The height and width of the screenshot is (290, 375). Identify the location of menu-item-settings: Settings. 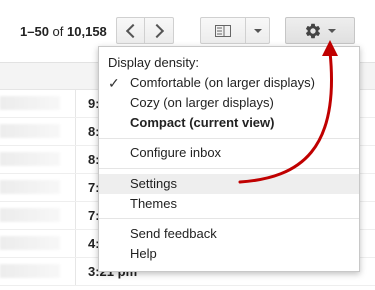
(229, 184).